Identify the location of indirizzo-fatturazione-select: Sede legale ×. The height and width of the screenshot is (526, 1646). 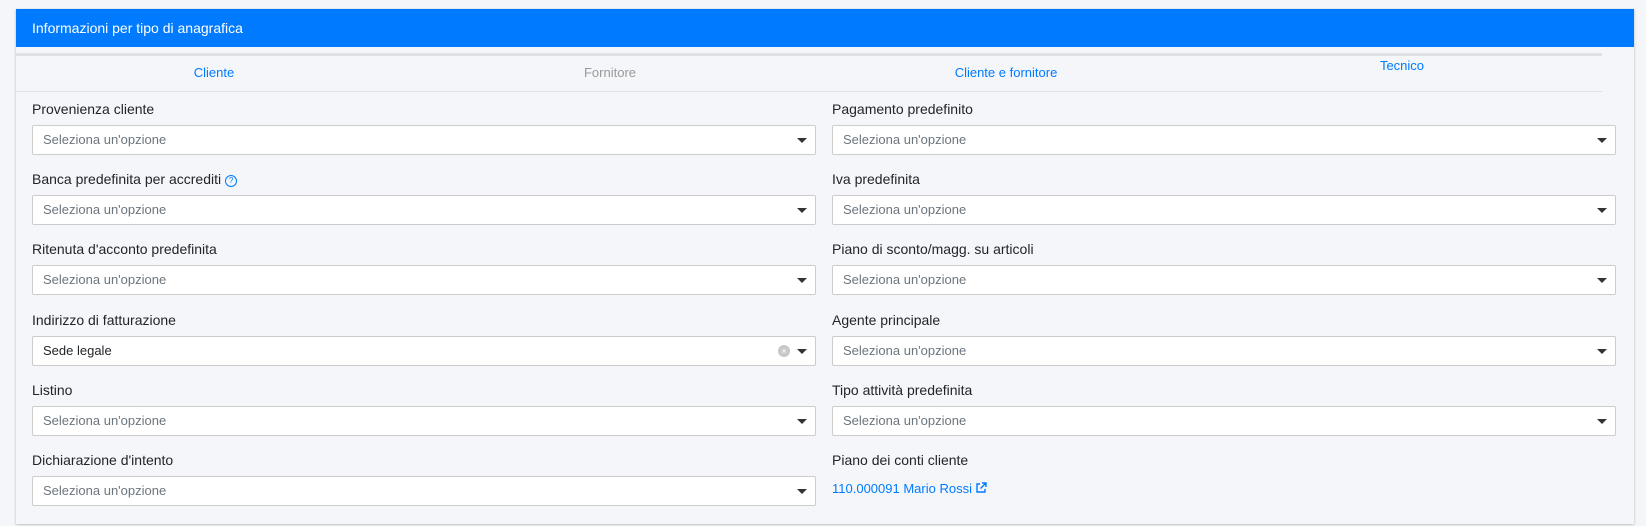
(424, 351).